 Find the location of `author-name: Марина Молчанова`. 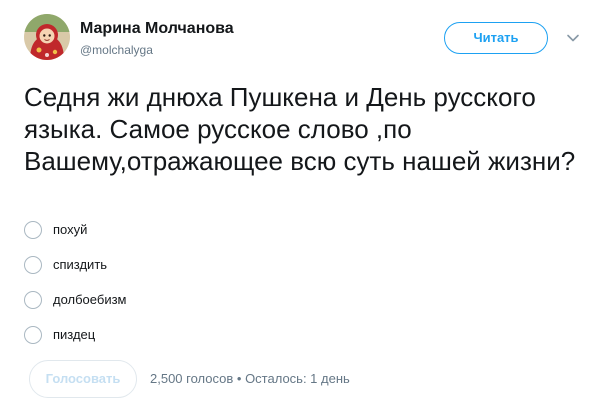

author-name: Марина Молчанова is located at coordinates (157, 29).